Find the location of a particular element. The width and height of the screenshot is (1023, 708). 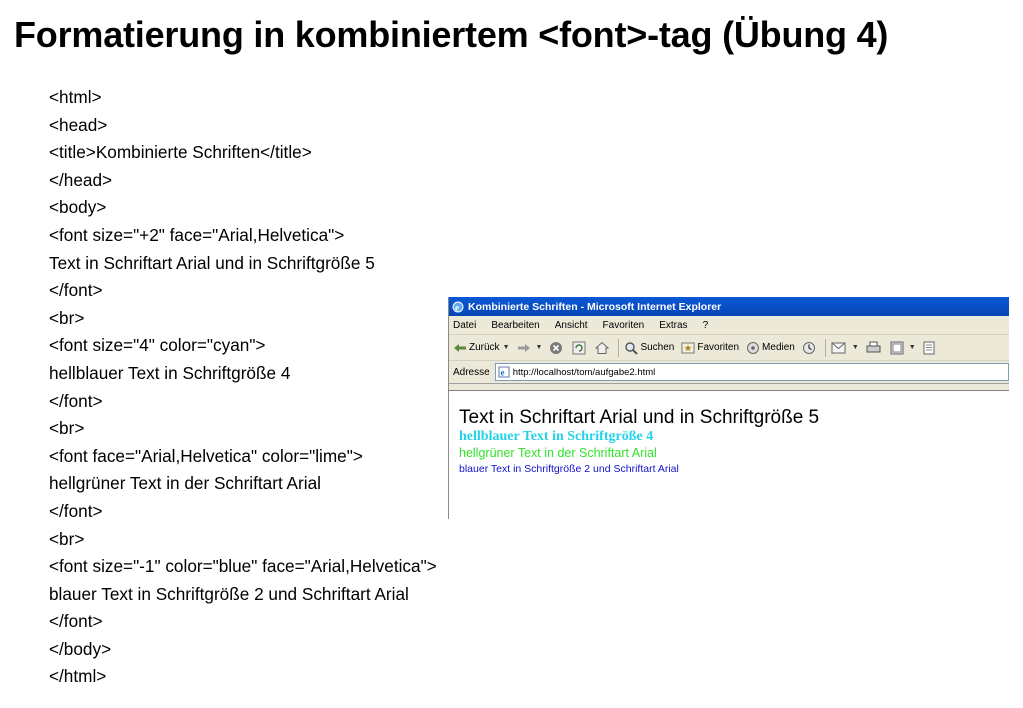

home-button is located at coordinates (603, 348).